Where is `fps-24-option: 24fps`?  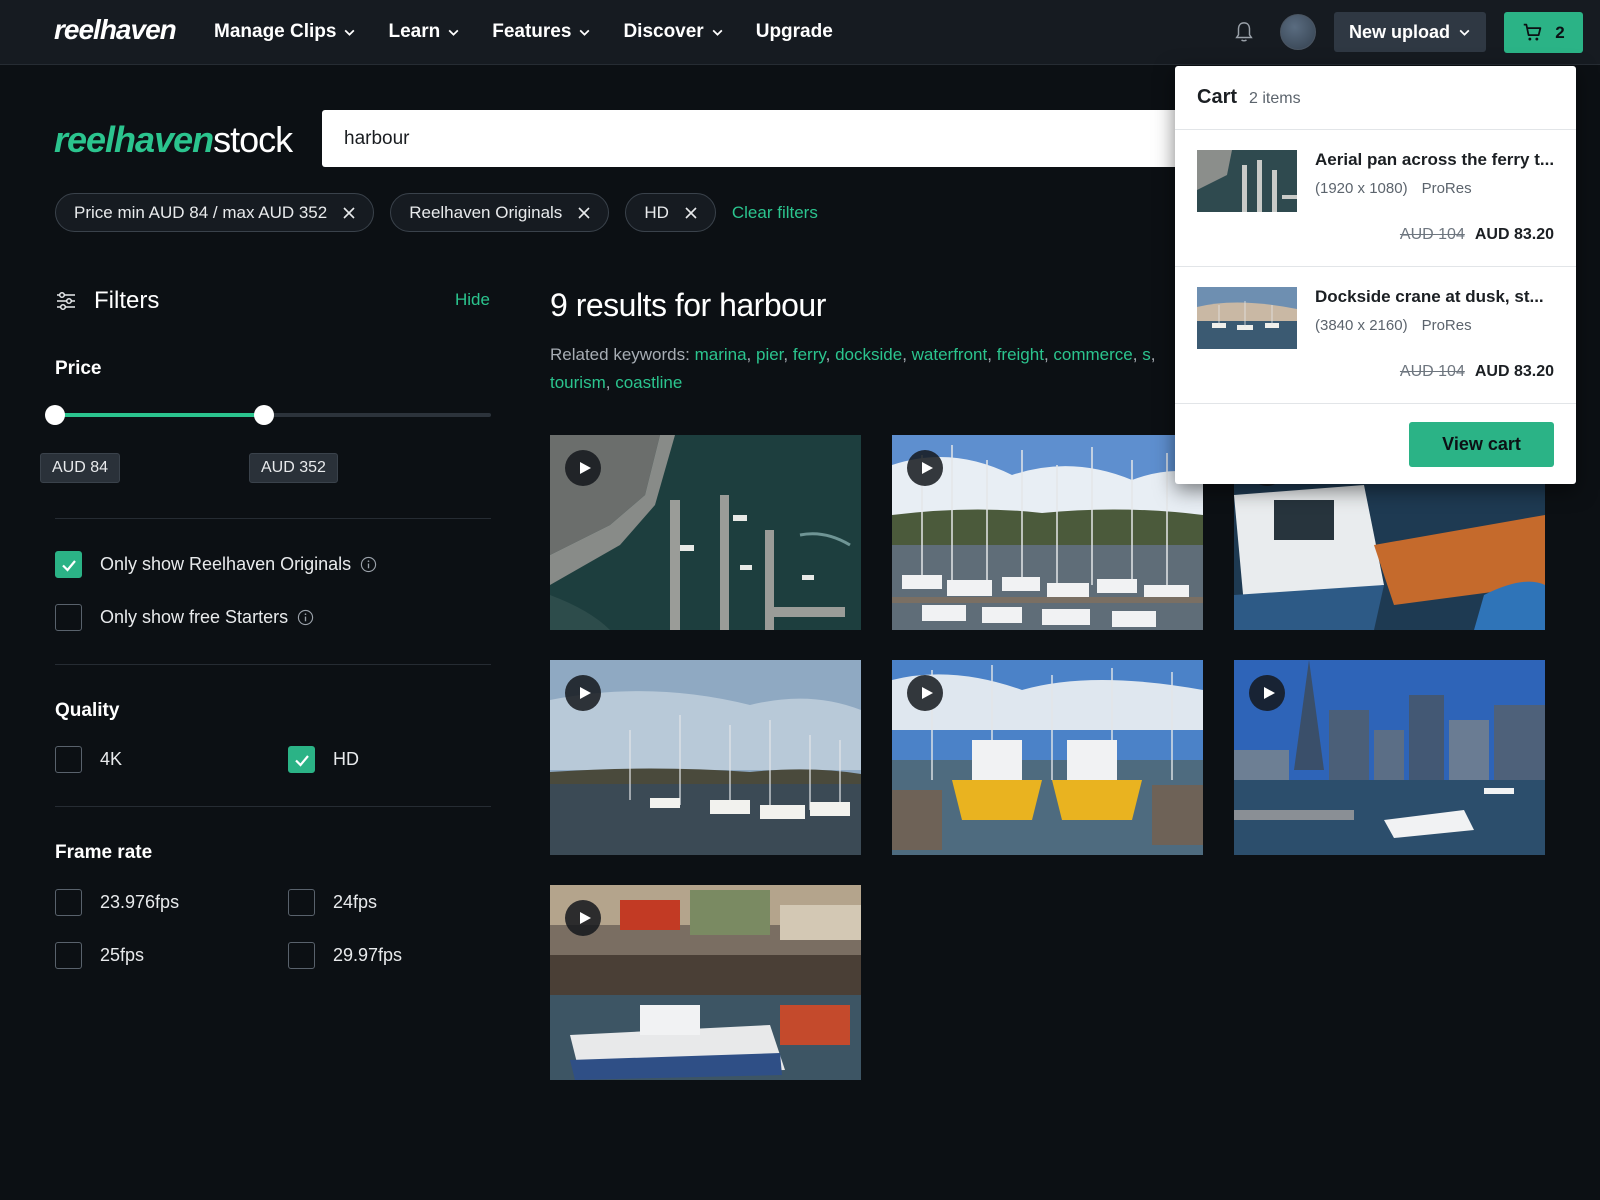
fps-24-option: 24fps is located at coordinates (332, 902).